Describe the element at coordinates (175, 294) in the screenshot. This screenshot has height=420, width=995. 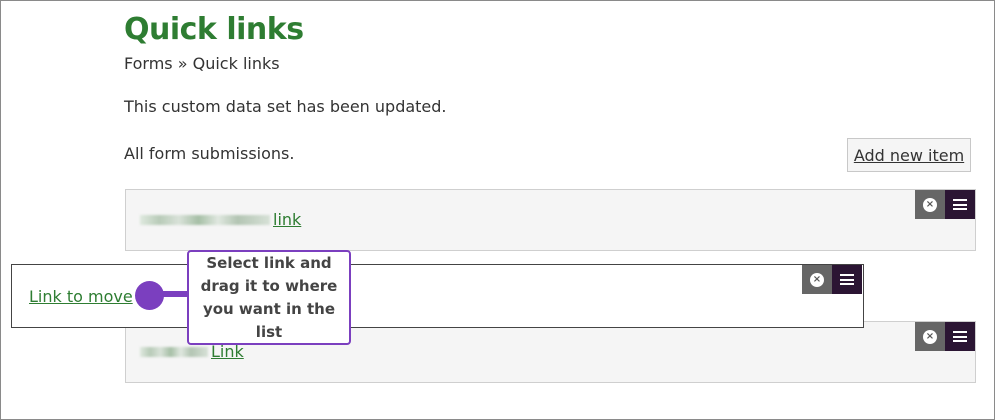
I see `callout-connector` at that location.